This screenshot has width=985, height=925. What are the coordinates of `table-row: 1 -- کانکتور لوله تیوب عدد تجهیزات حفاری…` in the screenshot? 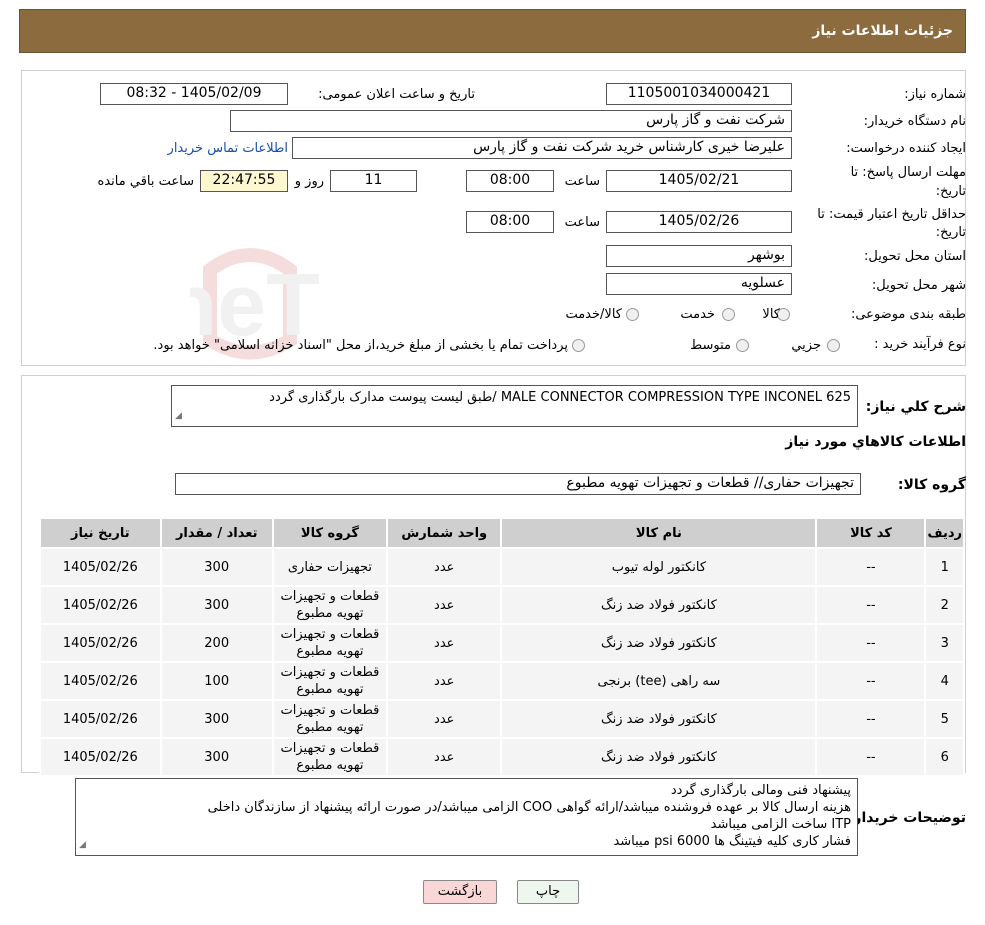 It's located at (502, 567).